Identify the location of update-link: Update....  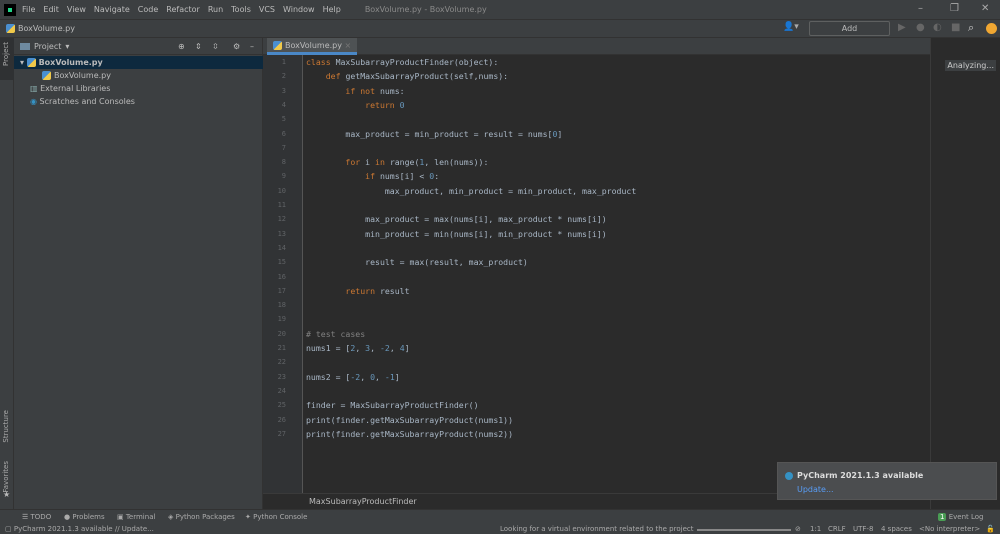
(815, 489).